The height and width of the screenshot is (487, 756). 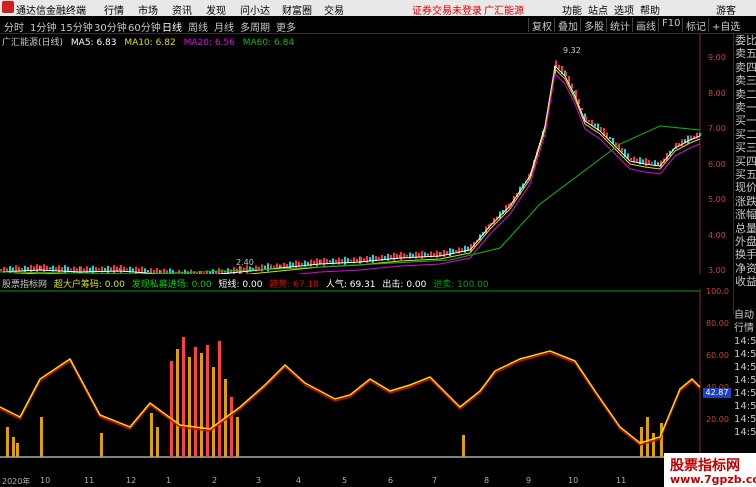 What do you see at coordinates (669, 25) in the screenshot?
I see `tool-f10: F10` at bounding box center [669, 25].